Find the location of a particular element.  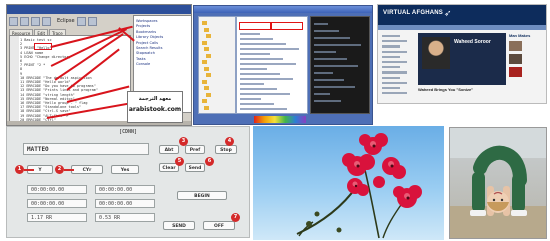

console-panel is located at coordinates (340, 65).